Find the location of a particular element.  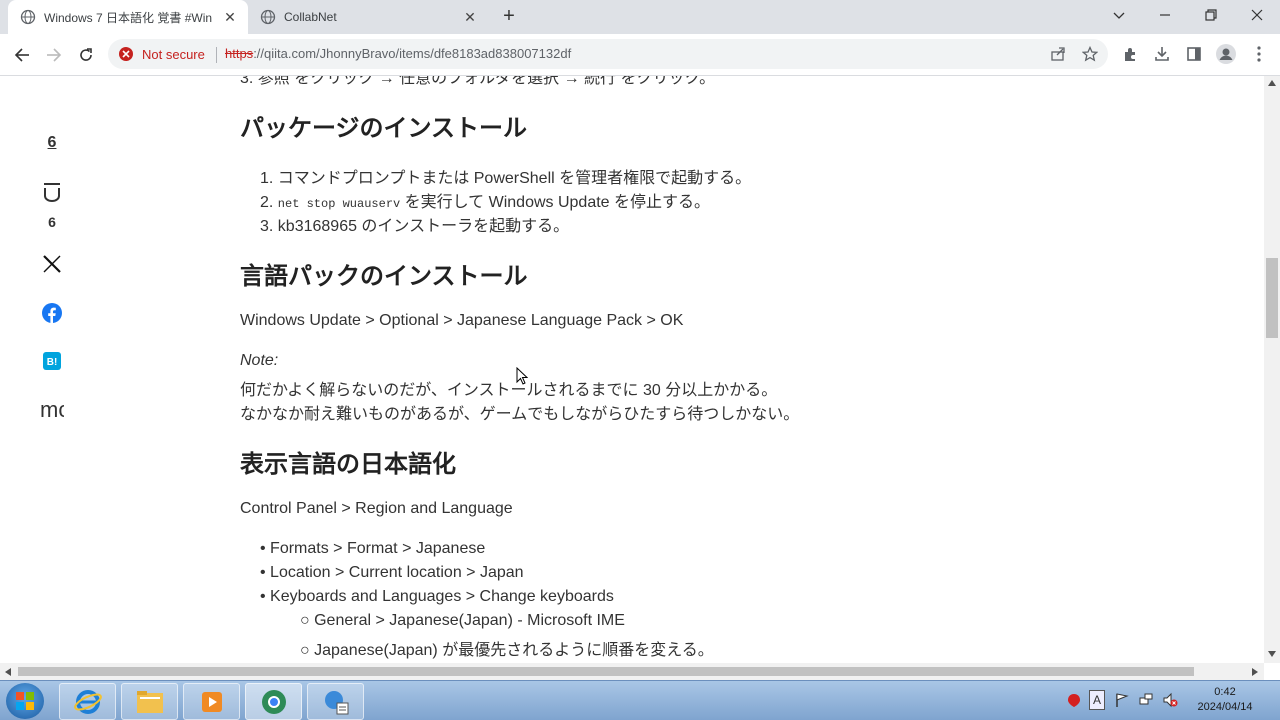

vertical-scroll-thumb is located at coordinates (1272, 298).